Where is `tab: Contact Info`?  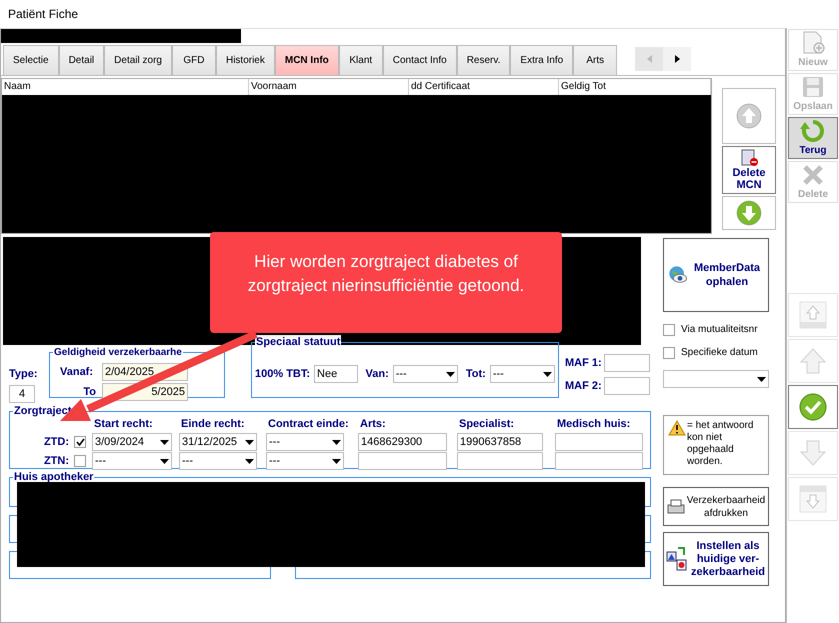
tab: Contact Info is located at coordinates (419, 60).